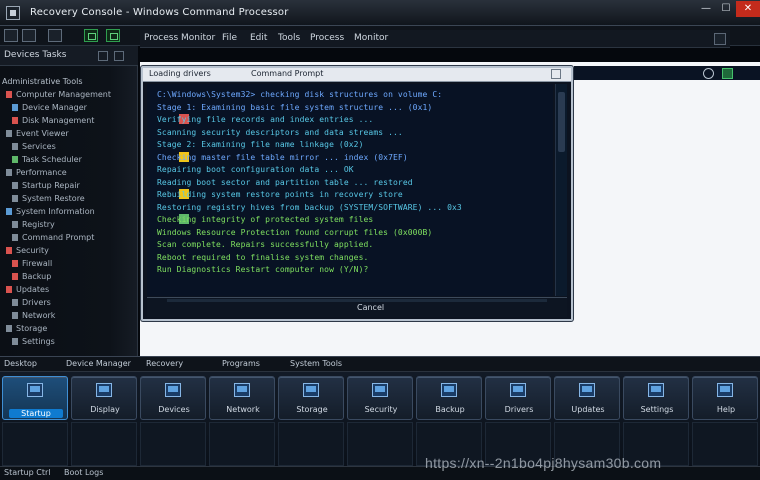 This screenshot has height=480, width=760. I want to click on tree-item: Disk Management, so click(53, 122).